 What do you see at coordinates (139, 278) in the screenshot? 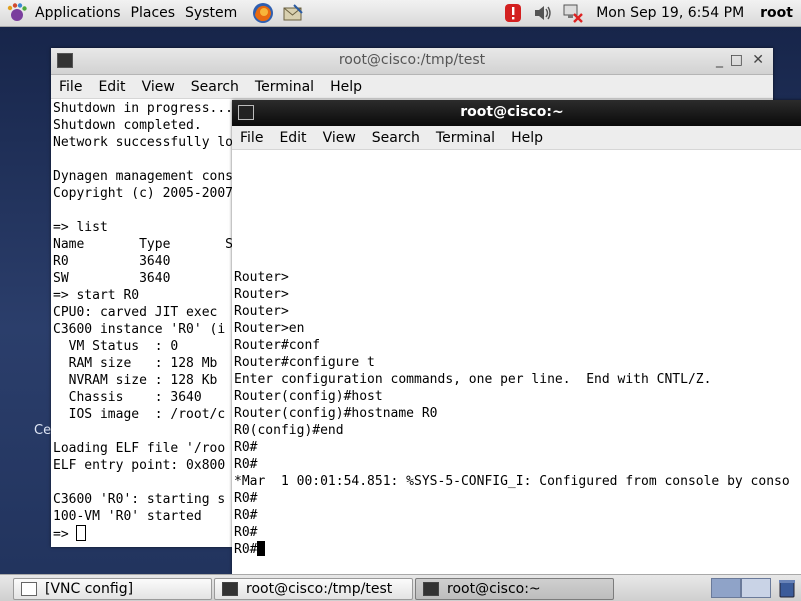
I see `terminal-line: SW 3640` at bounding box center [139, 278].